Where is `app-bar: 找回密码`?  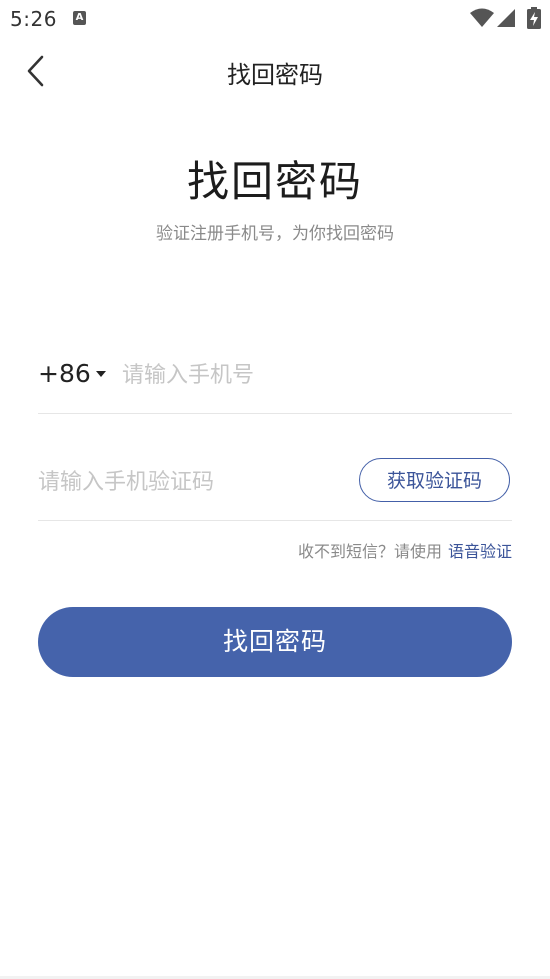
app-bar: 找回密码 is located at coordinates (275, 73).